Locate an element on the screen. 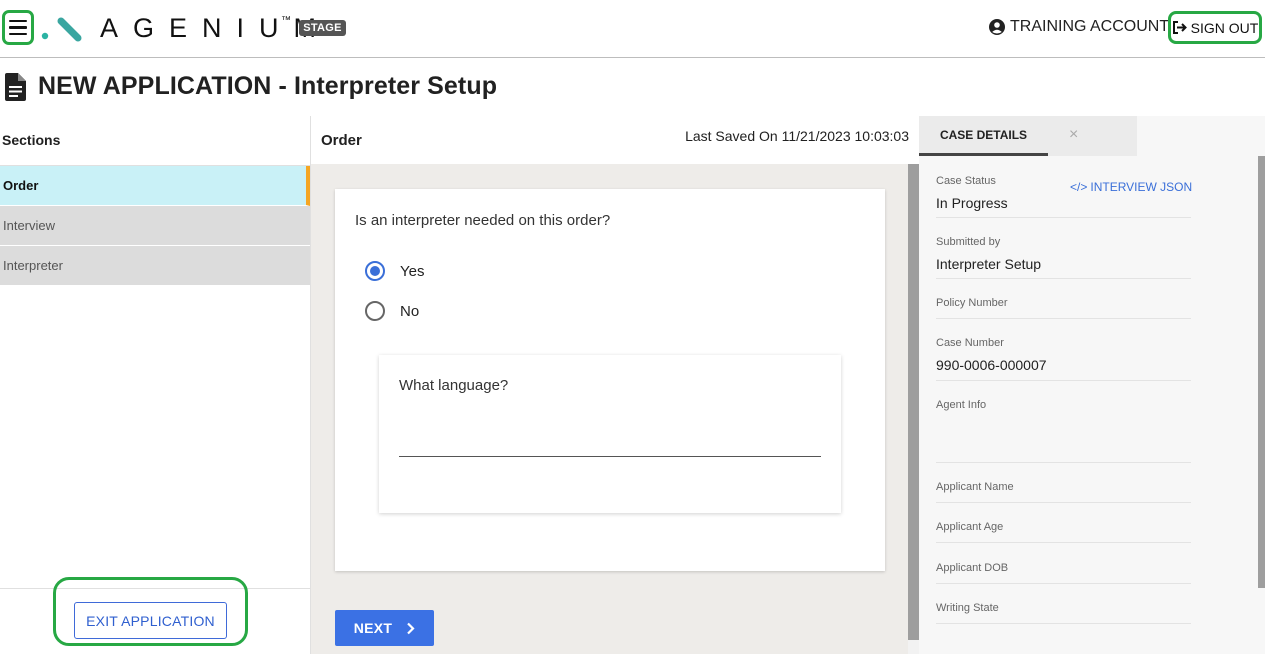  page-title: NEW APPLICATION - Interpreter Setup is located at coordinates (268, 86).